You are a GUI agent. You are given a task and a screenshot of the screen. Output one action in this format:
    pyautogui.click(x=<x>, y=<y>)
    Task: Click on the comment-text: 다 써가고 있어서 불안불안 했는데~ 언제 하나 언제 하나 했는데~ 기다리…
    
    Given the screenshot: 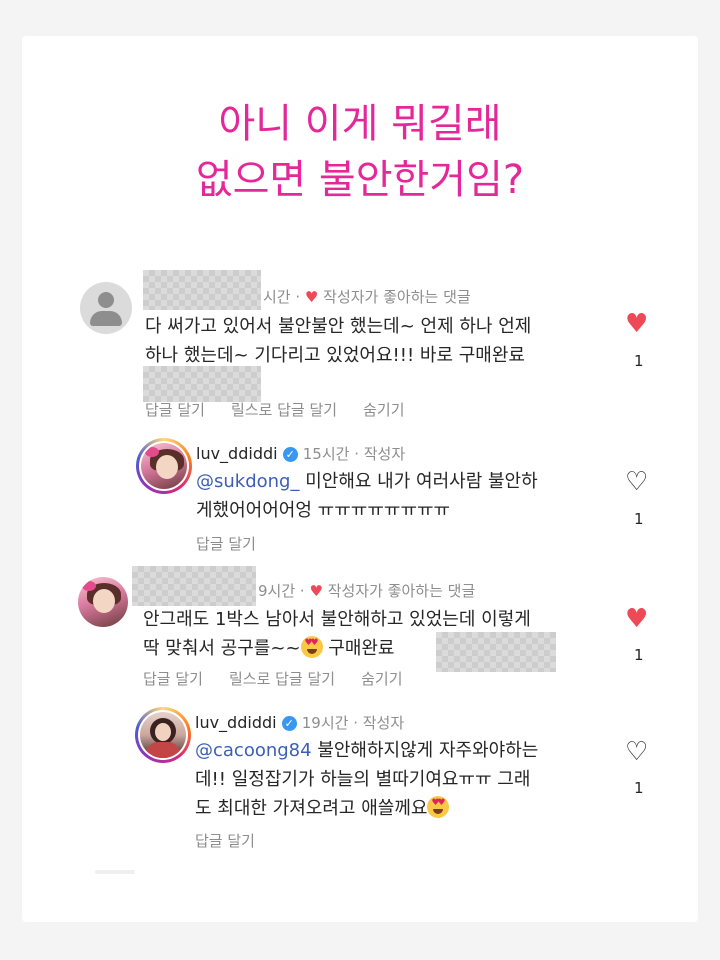 What is the action you would take?
    pyautogui.click(x=338, y=341)
    